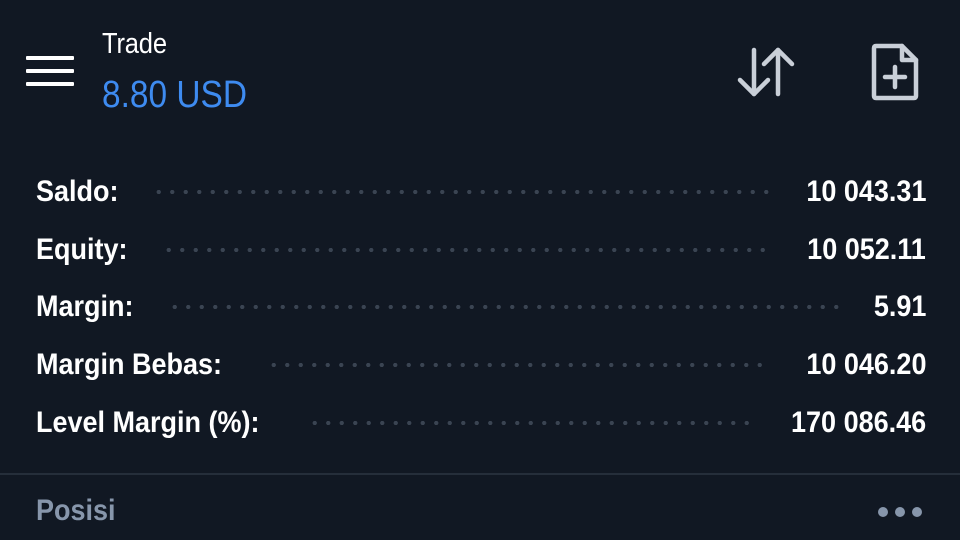 The width and height of the screenshot is (960, 540). Describe the element at coordinates (899, 306) in the screenshot. I see `row-value: 5.91` at that location.